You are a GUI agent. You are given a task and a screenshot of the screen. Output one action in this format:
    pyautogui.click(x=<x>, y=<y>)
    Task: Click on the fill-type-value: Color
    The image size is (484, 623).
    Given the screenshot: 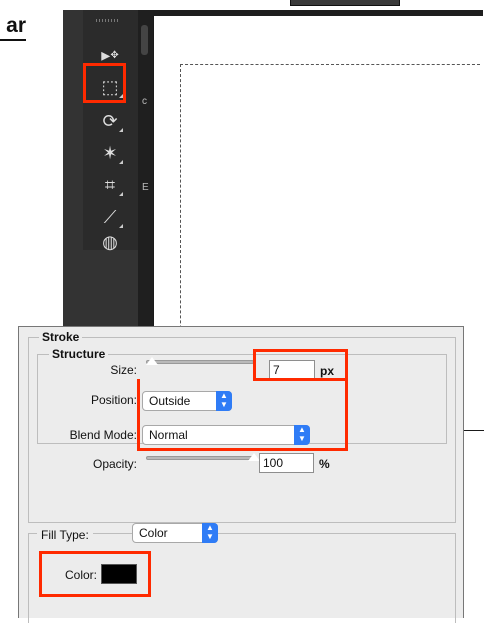 What is the action you would take?
    pyautogui.click(x=153, y=533)
    